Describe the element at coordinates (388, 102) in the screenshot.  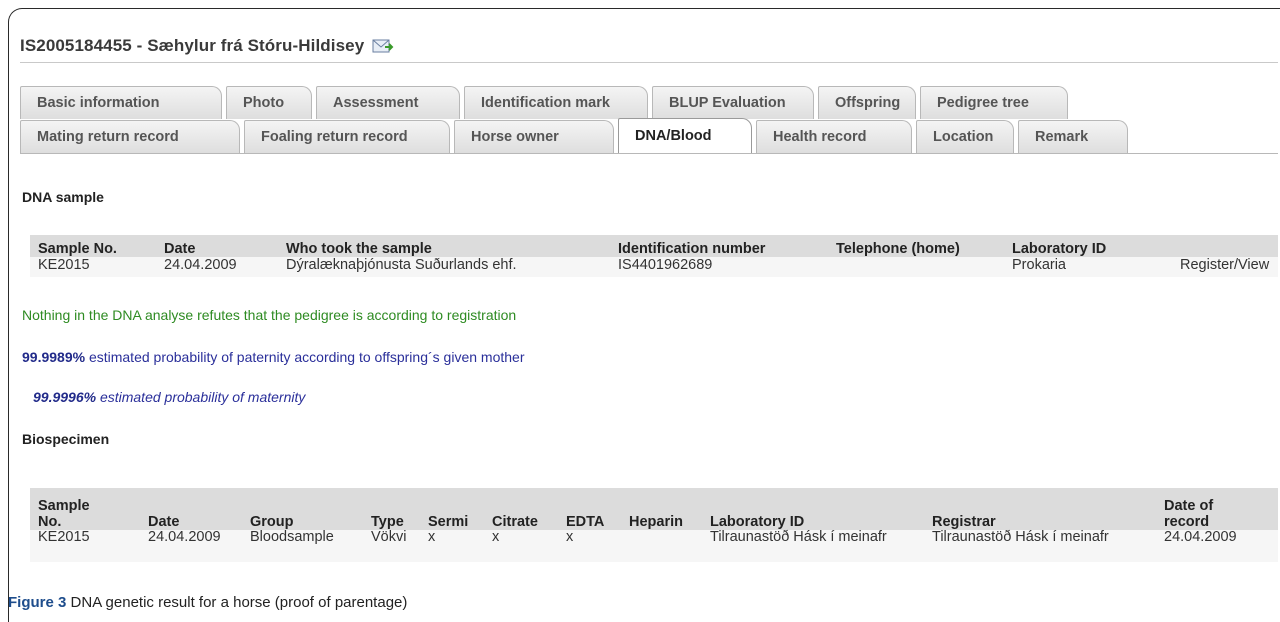
I see `tab-assessment: Assessment` at that location.